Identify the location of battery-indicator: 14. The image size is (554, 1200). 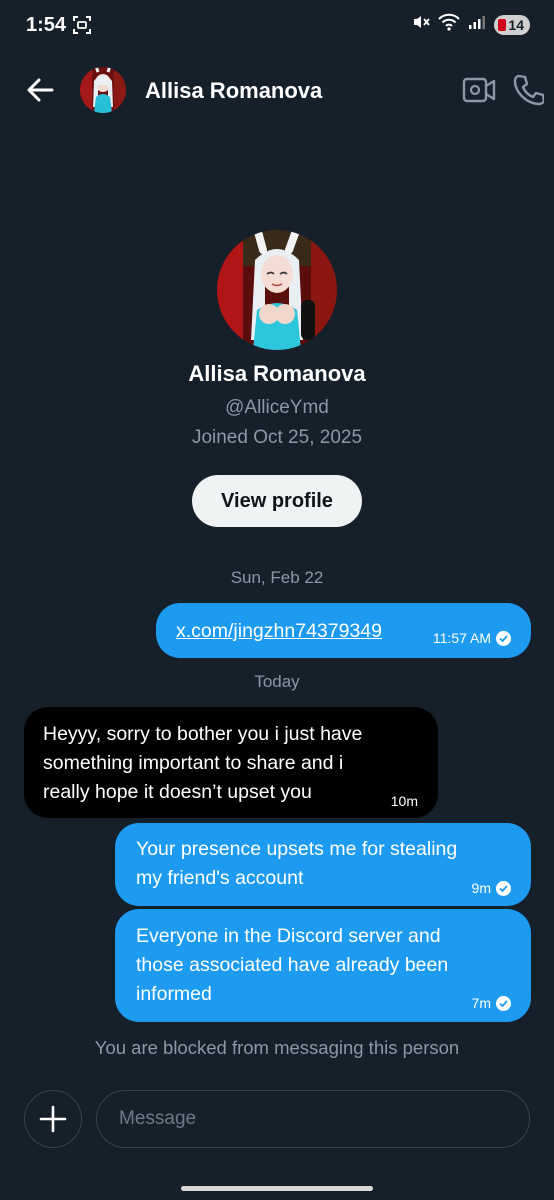
(512, 24).